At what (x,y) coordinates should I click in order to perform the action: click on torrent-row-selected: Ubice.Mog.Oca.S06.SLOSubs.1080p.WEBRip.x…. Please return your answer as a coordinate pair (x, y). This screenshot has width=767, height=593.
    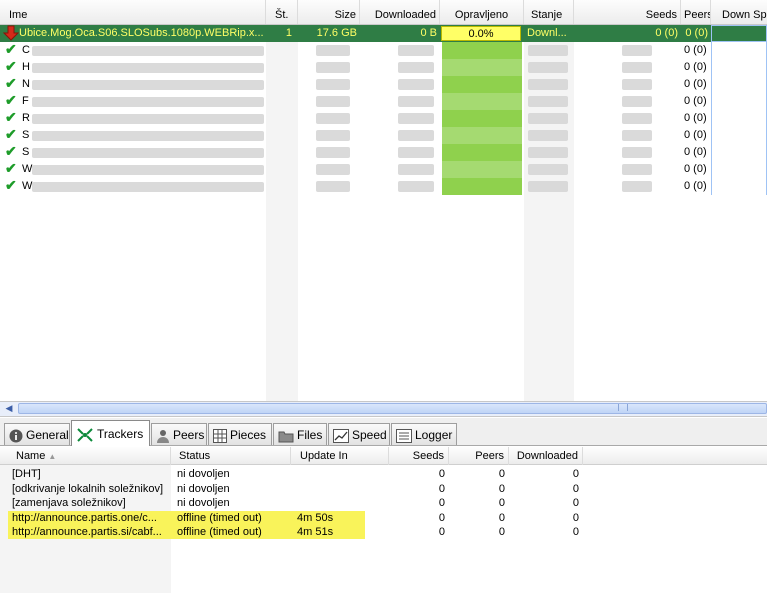
    Looking at the image, I should click on (383, 33).